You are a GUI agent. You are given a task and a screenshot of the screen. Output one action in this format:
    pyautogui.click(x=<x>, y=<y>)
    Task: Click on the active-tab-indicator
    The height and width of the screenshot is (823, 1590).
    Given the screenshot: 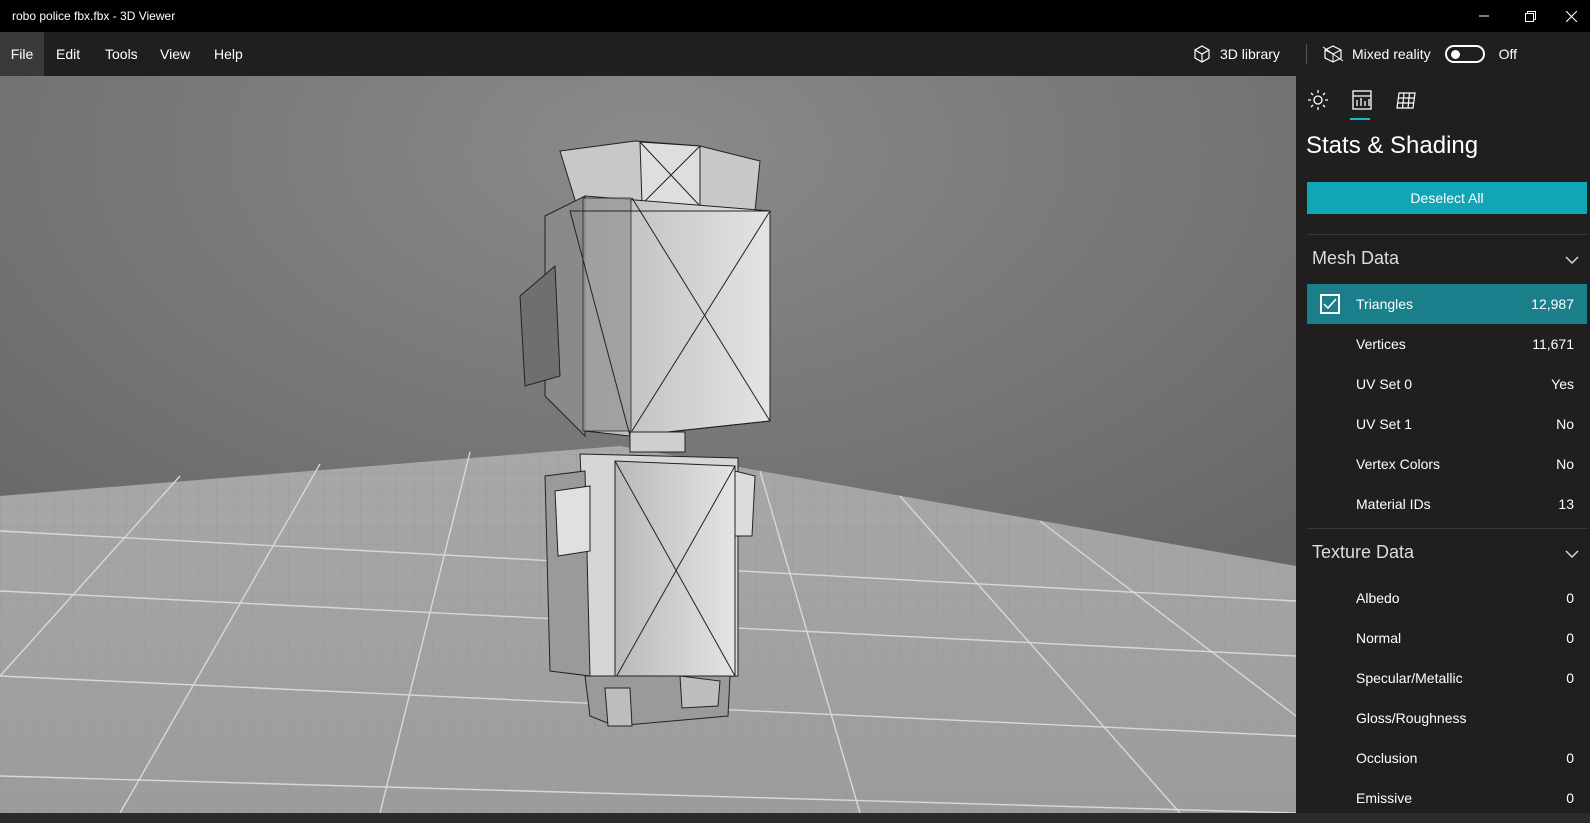 What is the action you would take?
    pyautogui.click(x=1360, y=119)
    